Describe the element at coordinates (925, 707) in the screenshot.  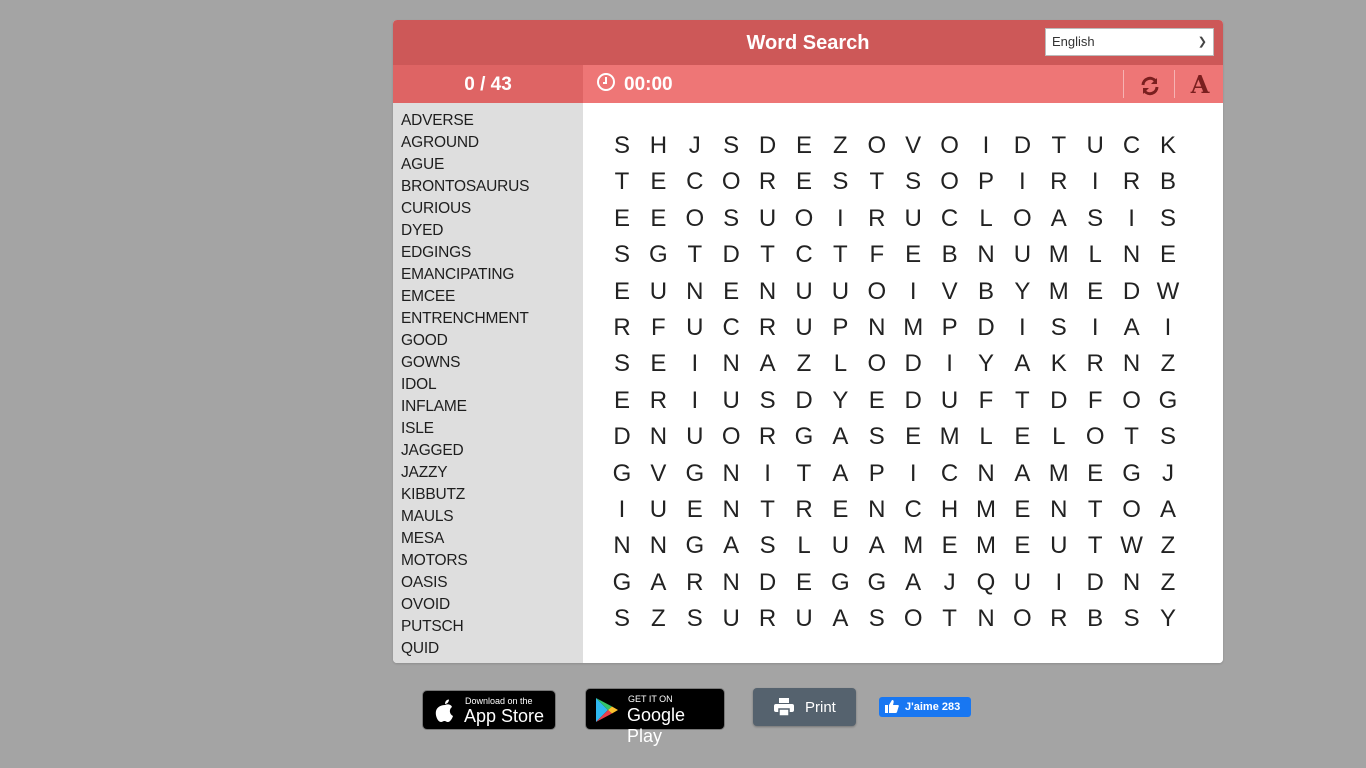
I see `facebook-like-button: J'aime 283` at that location.